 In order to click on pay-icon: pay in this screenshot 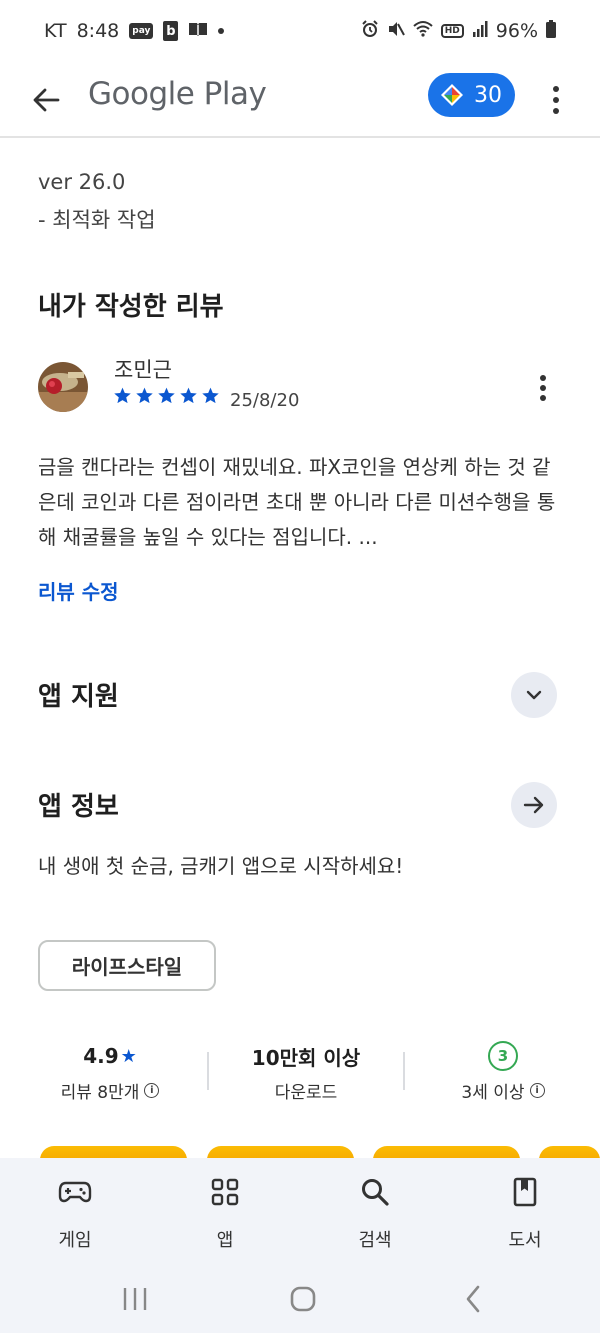, I will do `click(141, 31)`.